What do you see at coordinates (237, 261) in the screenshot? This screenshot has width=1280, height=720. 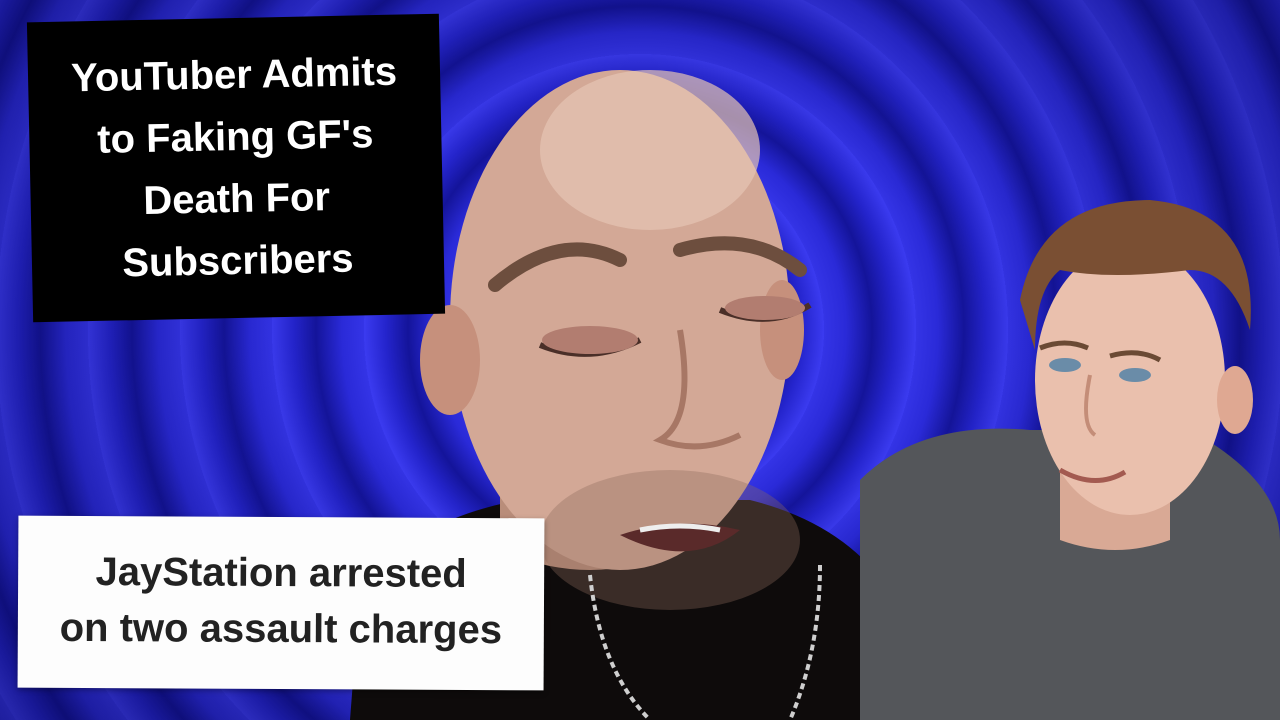 I see `headline-line: Subscribers` at bounding box center [237, 261].